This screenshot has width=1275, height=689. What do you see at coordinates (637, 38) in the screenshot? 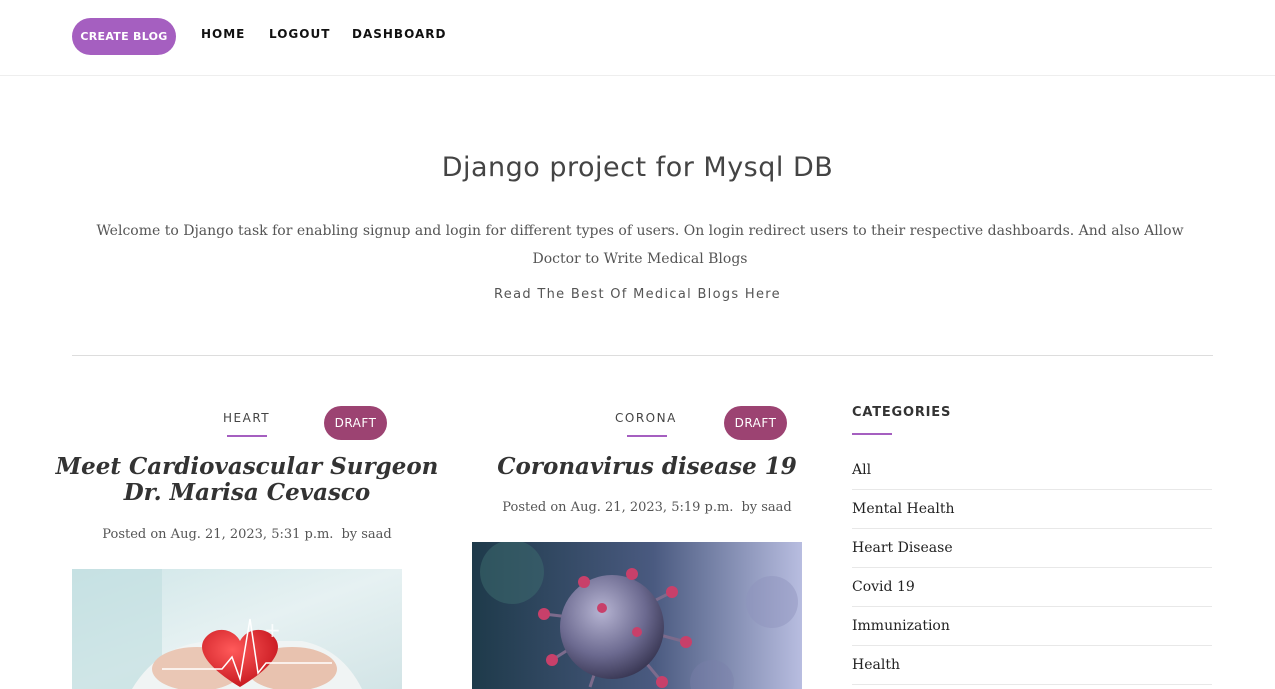
I see `top-navbar: CREATE BLOG HOME LOGOUT DASHBOARD` at bounding box center [637, 38].